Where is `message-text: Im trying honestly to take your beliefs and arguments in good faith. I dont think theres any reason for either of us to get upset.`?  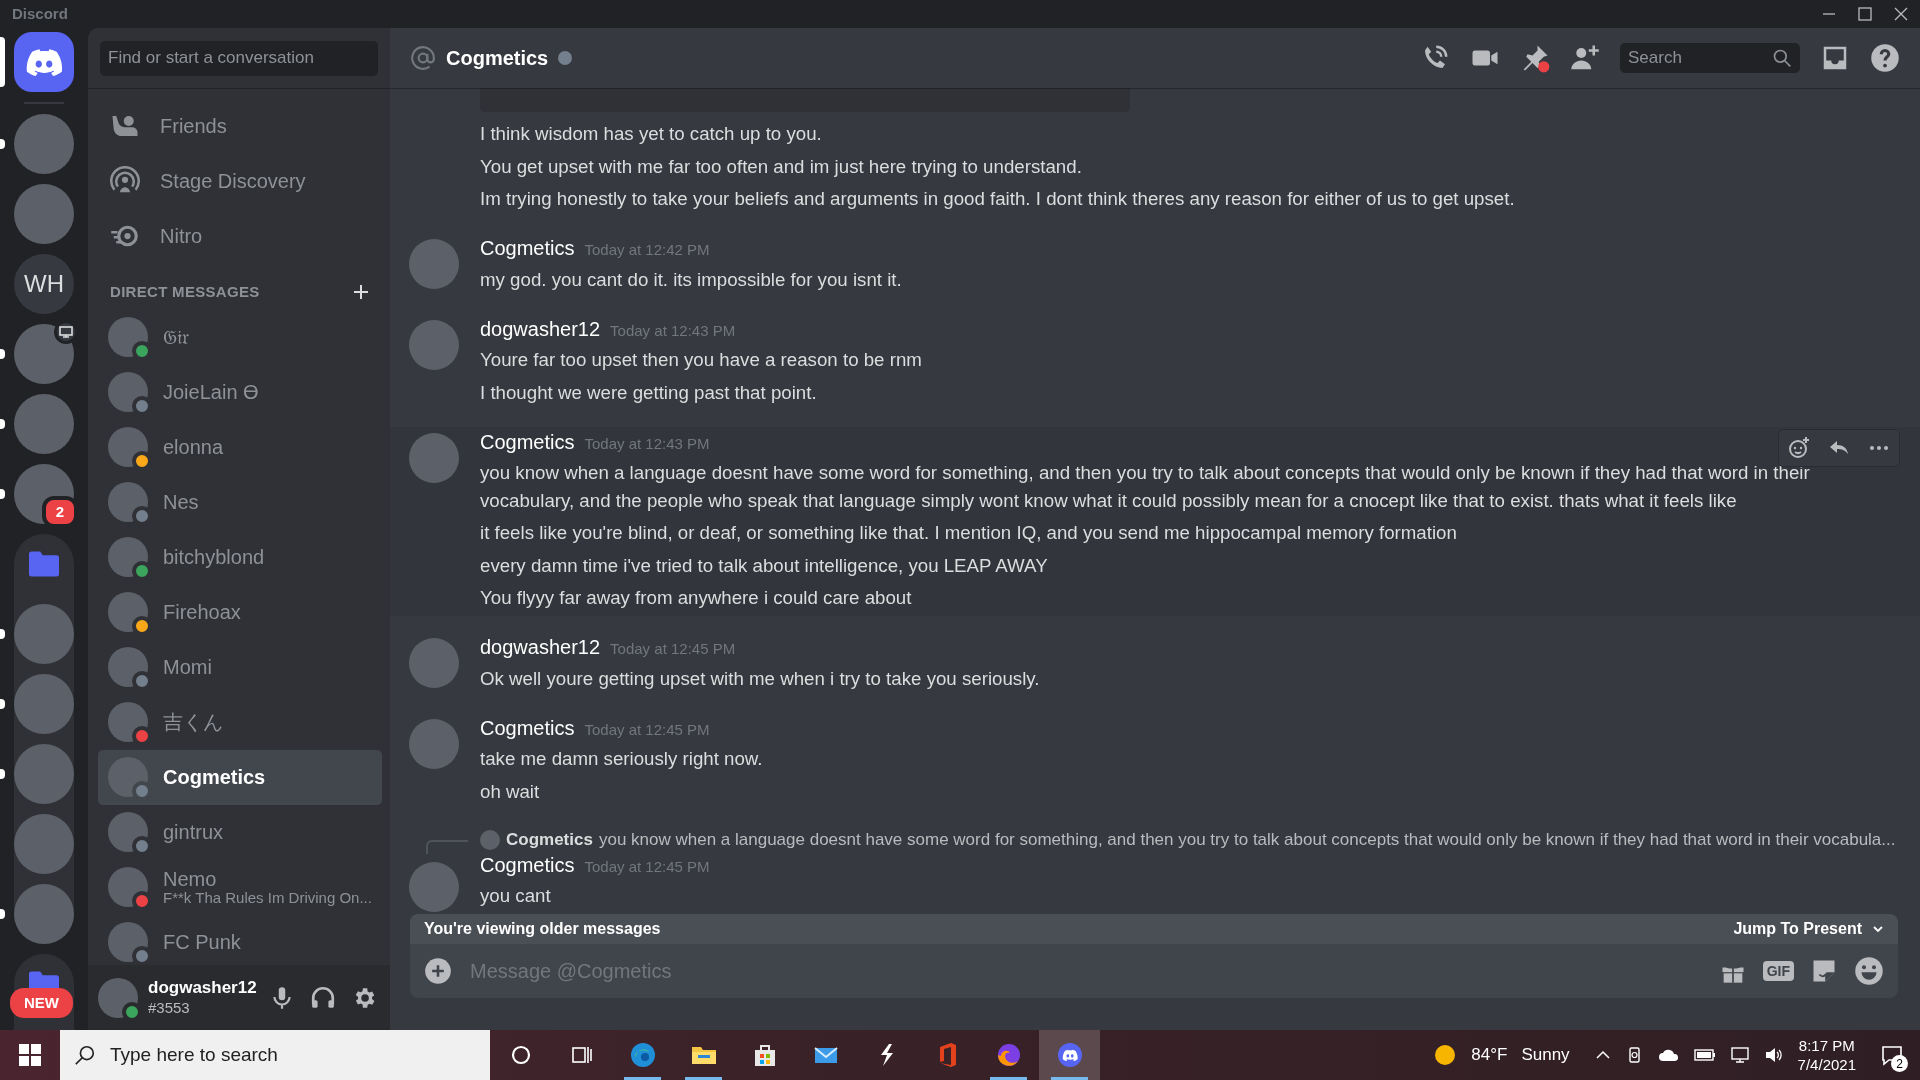 message-text: Im trying honestly to take your beliefs and arguments in good faith. I dont think theres any reason for either of us to get upset. is located at coordinates (998, 199).